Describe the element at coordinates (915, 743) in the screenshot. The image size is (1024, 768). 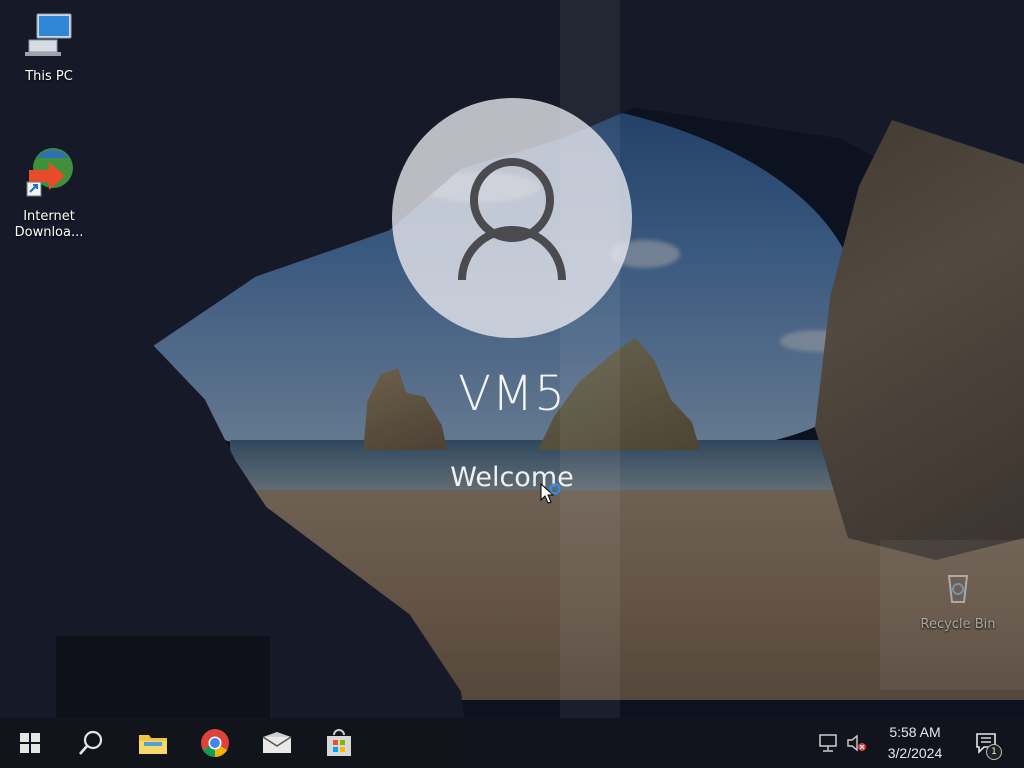
I see `taskbar-clock: 5:58 AM 3/2/2024` at that location.